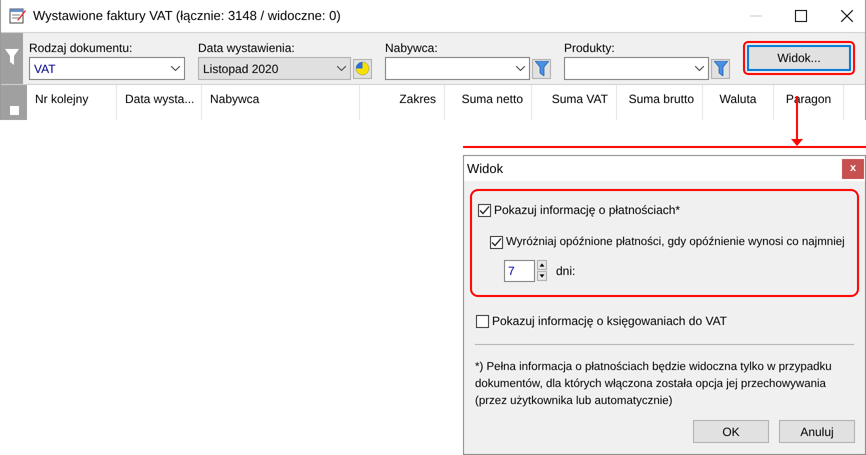 The height and width of the screenshot is (455, 866). I want to click on maximize-icon, so click(801, 16).